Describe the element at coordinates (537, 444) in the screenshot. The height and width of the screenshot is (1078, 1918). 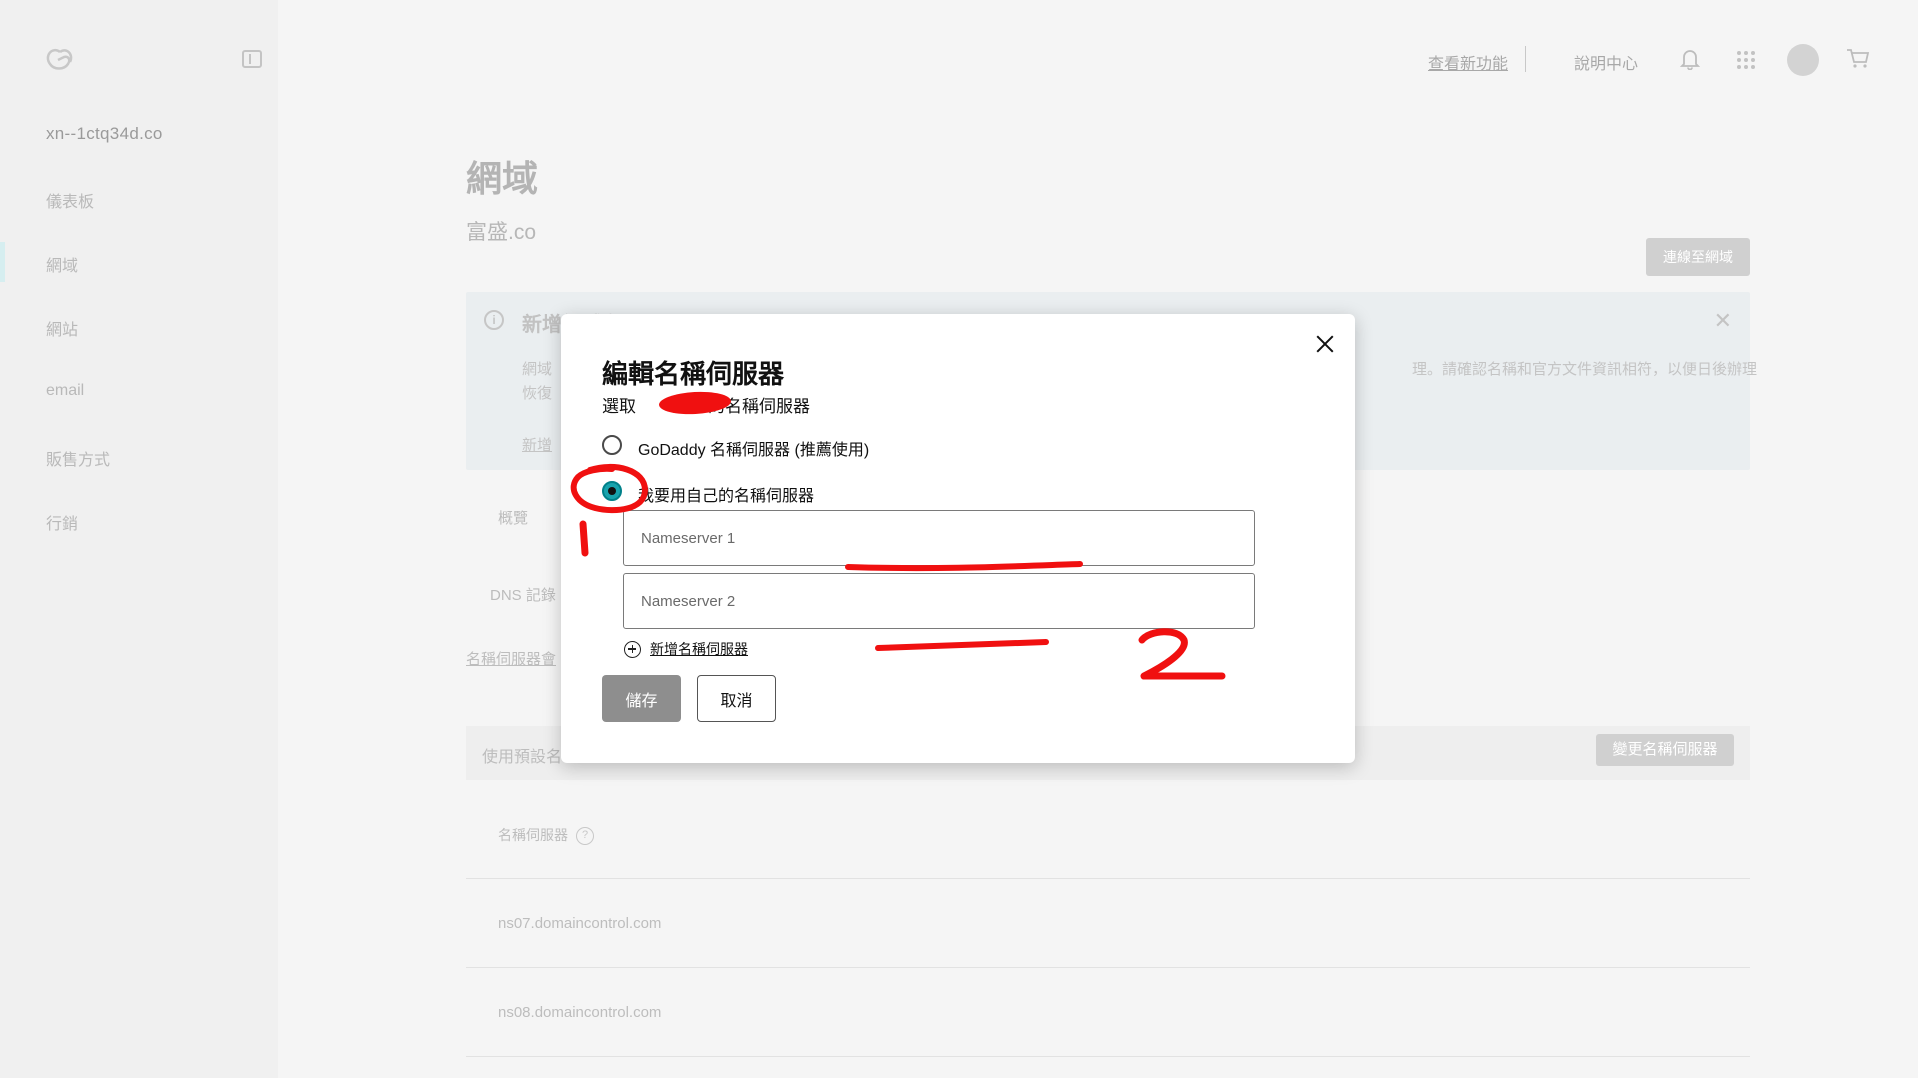
I see `info-panel-link: 新增` at that location.